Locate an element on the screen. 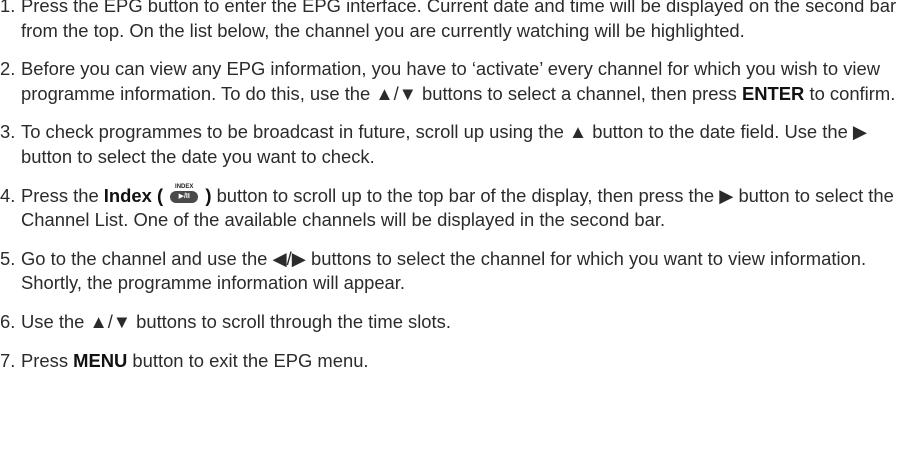 This screenshot has width=903, height=453. step-number: 1. is located at coordinates (8, 8).